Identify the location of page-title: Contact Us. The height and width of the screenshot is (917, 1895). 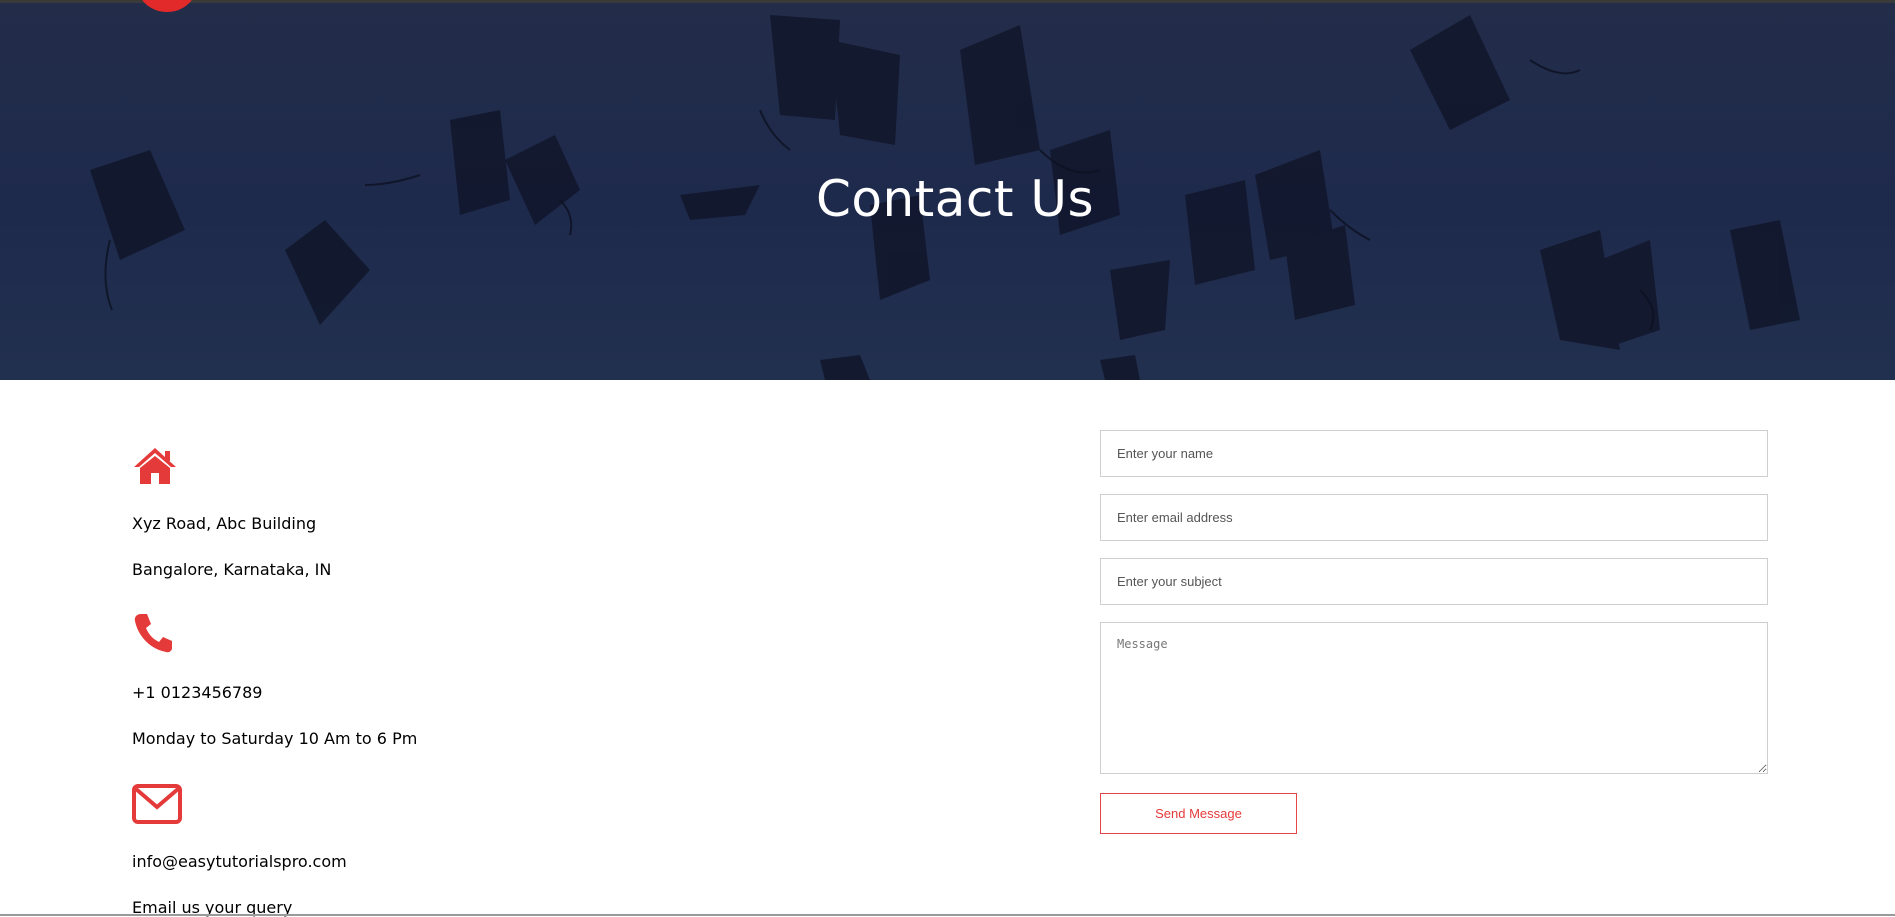
(955, 199).